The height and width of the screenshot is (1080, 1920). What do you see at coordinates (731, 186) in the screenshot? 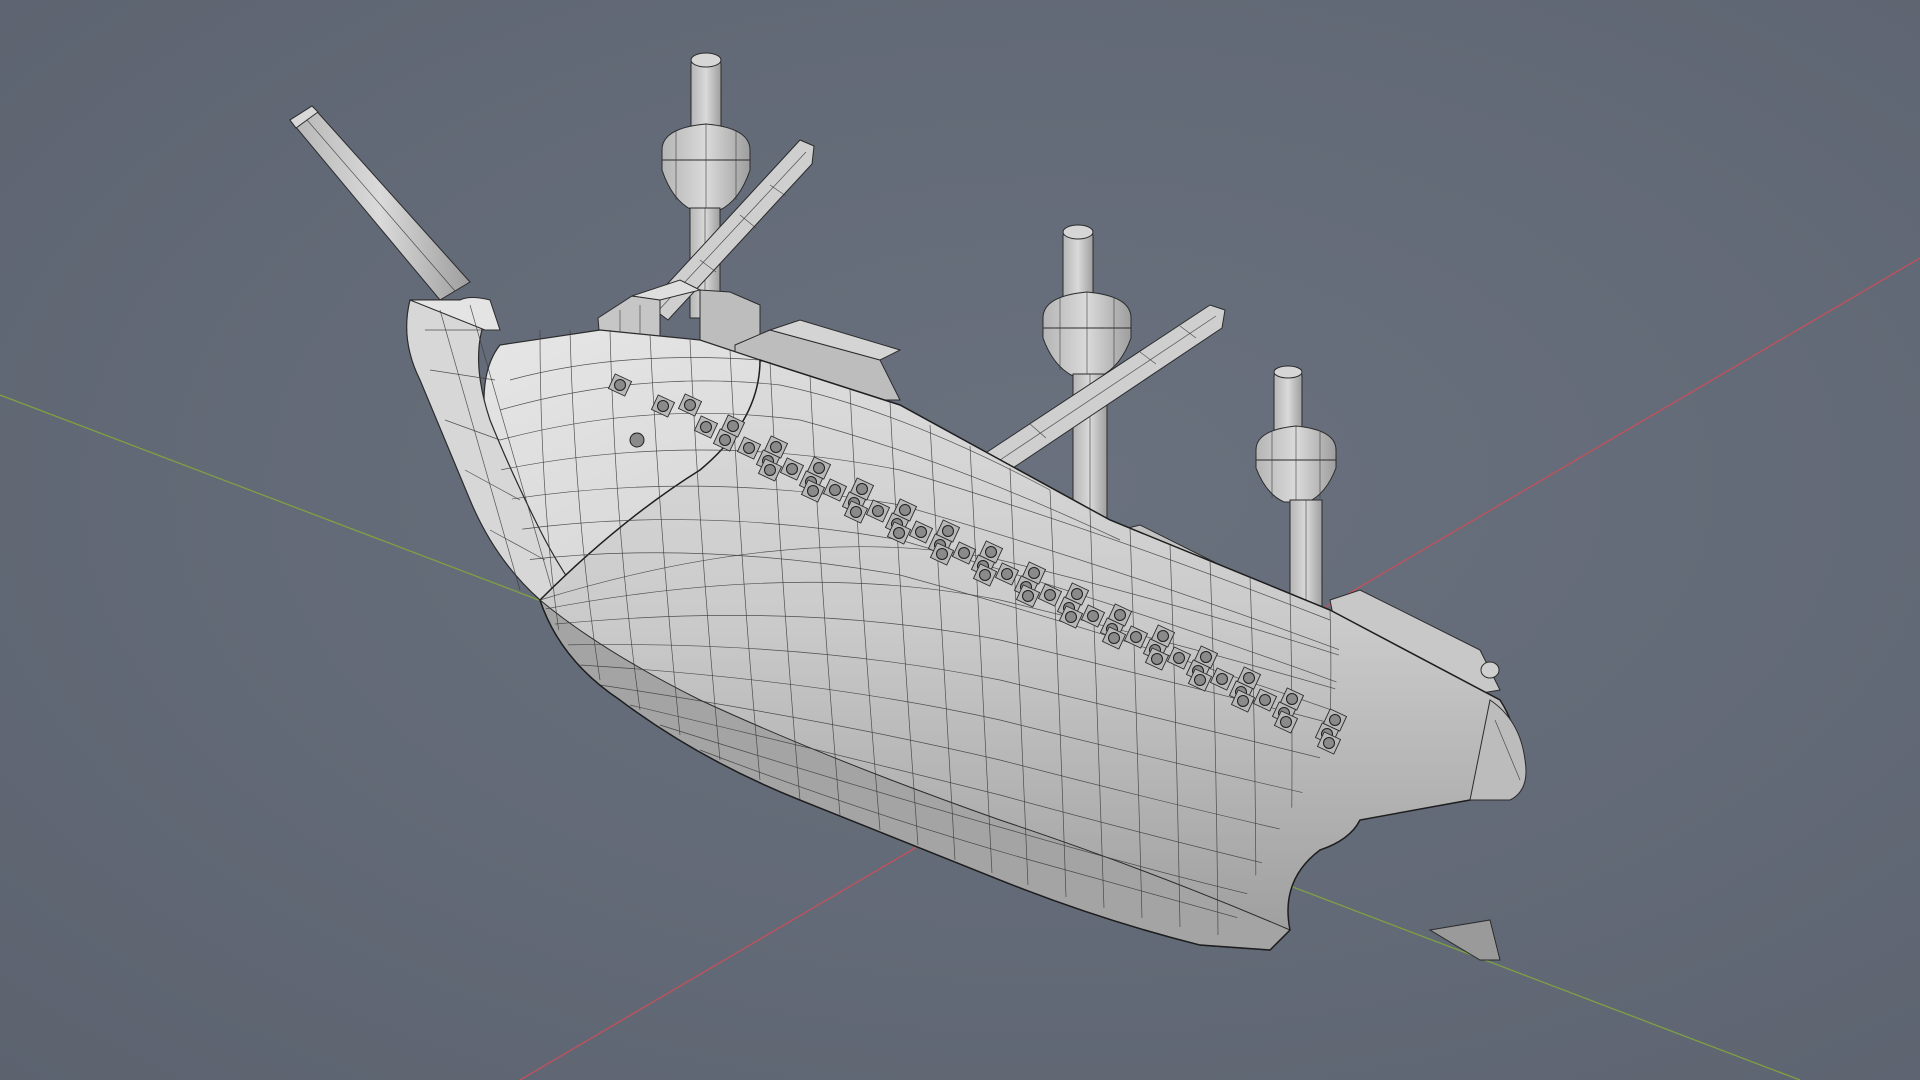
I see `mast-fore` at bounding box center [731, 186].